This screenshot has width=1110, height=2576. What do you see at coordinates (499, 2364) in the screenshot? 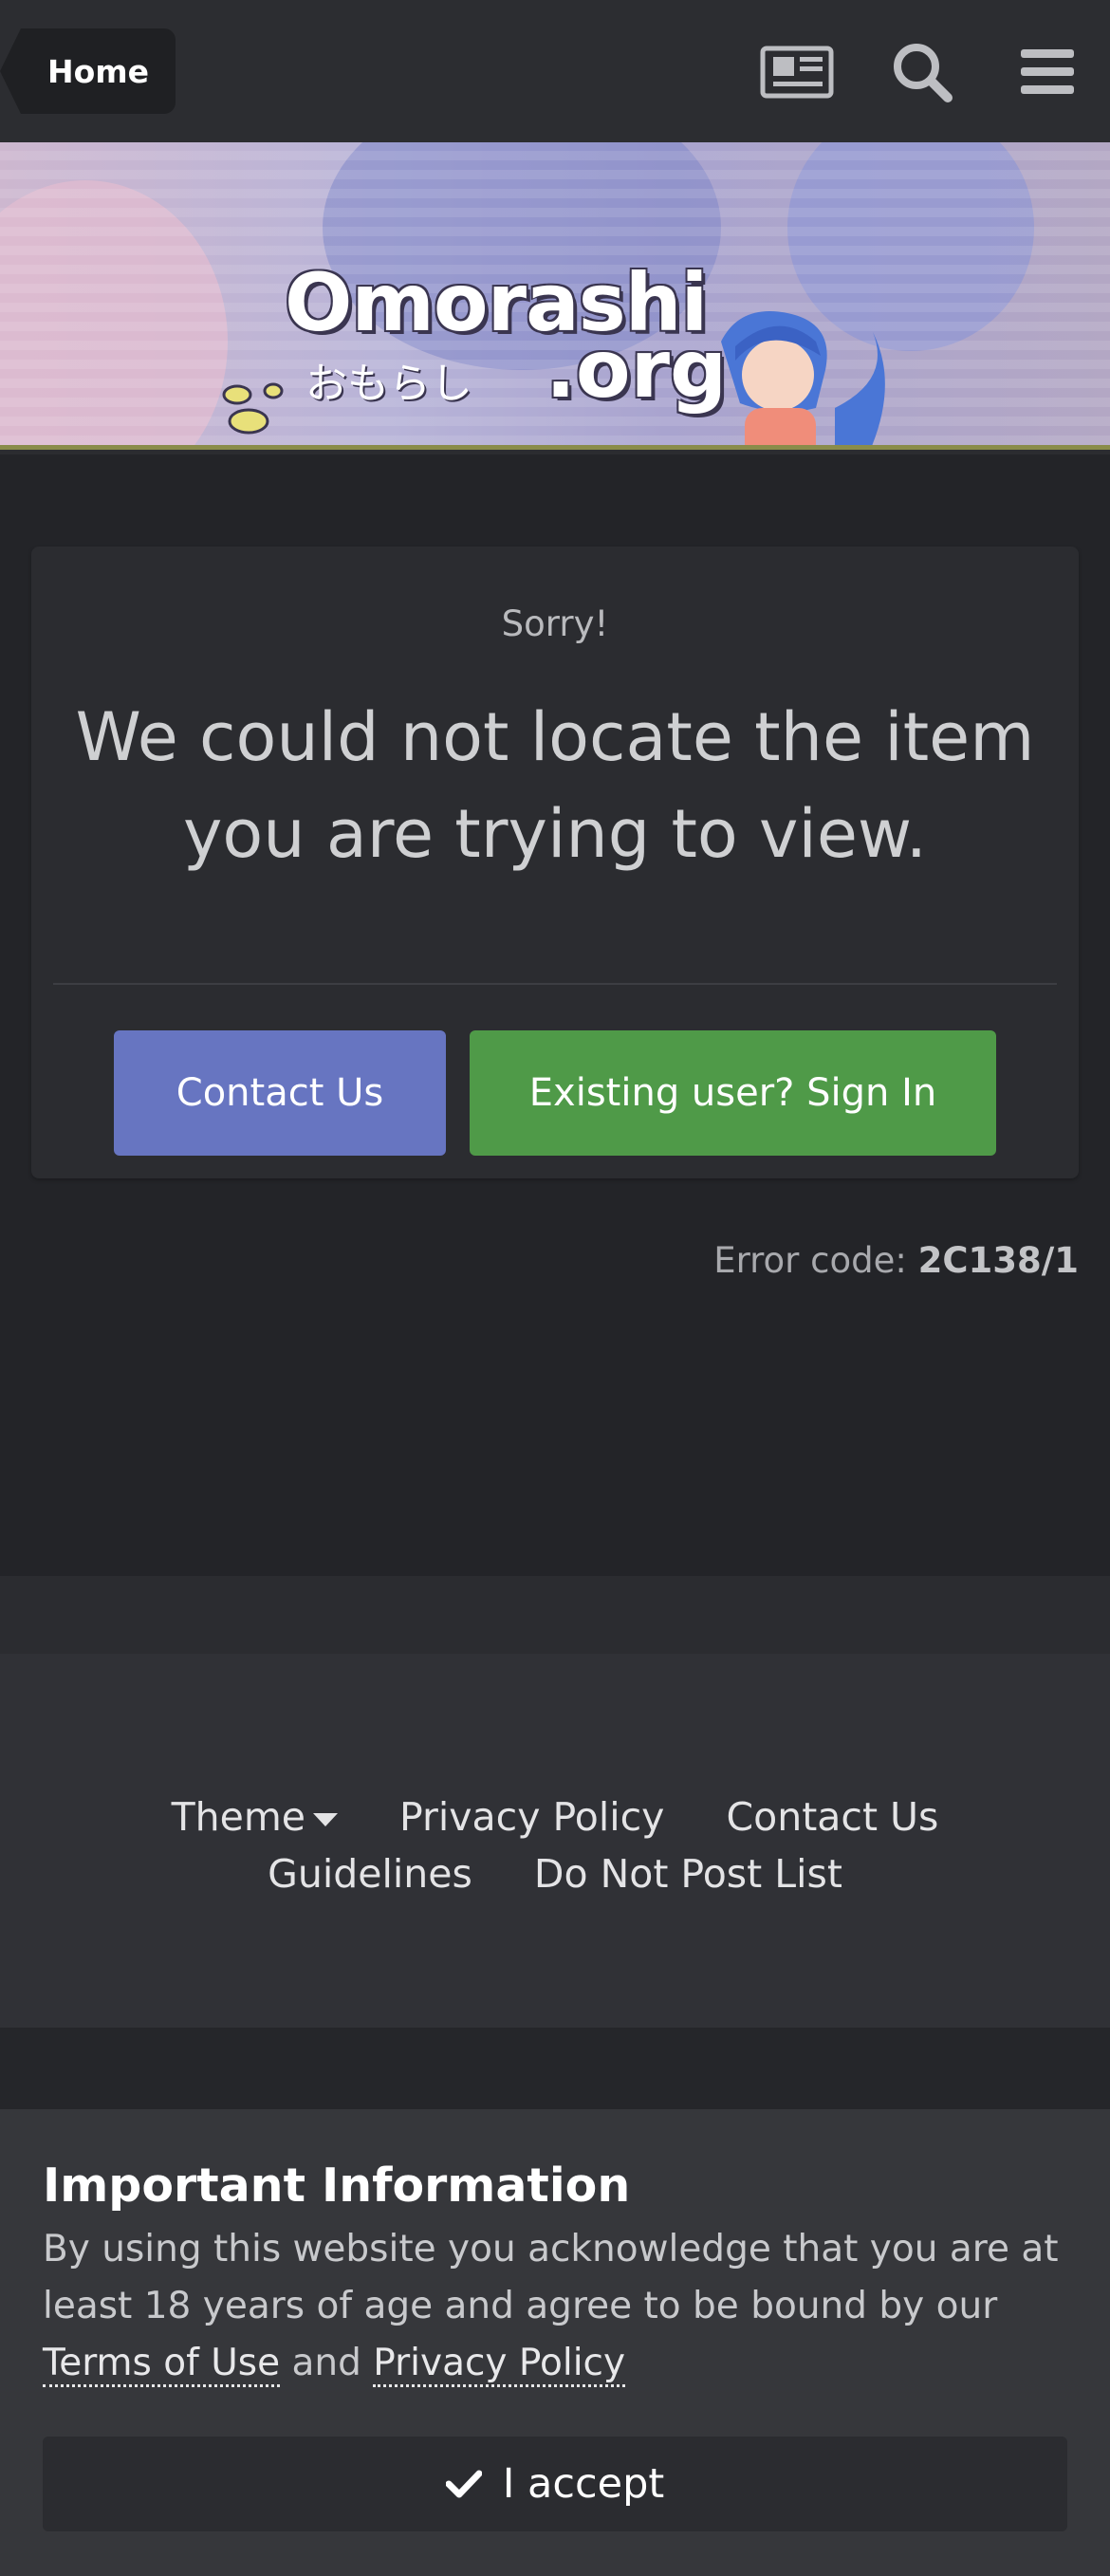
I see `privacy-policy-link: Privacy Policy` at bounding box center [499, 2364].